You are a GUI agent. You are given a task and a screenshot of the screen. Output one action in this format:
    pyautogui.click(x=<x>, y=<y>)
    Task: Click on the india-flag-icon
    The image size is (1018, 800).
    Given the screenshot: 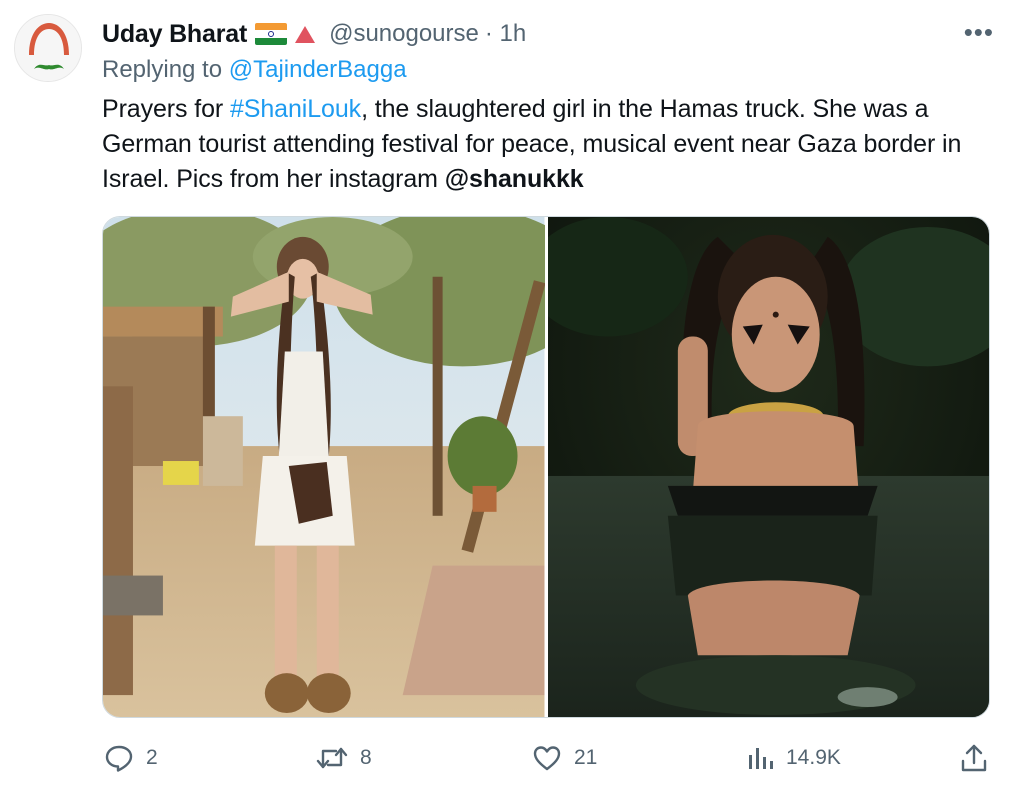 What is the action you would take?
    pyautogui.click(x=271, y=34)
    